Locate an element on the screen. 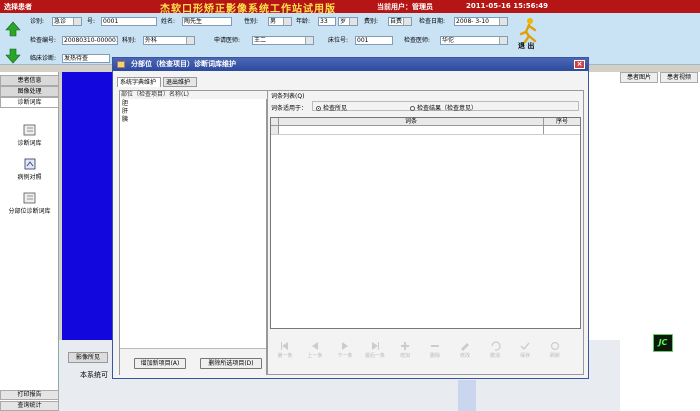 This screenshot has height=411, width=700. sidebar-item-diagnosis-lexicon: 诊断词库 is located at coordinates (29, 135).